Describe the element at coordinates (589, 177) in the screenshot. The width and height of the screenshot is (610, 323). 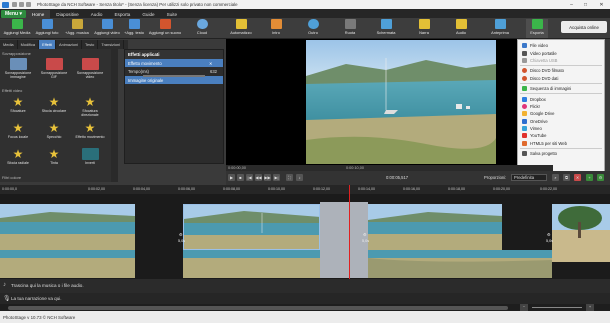
I see `add-icon: +` at that location.